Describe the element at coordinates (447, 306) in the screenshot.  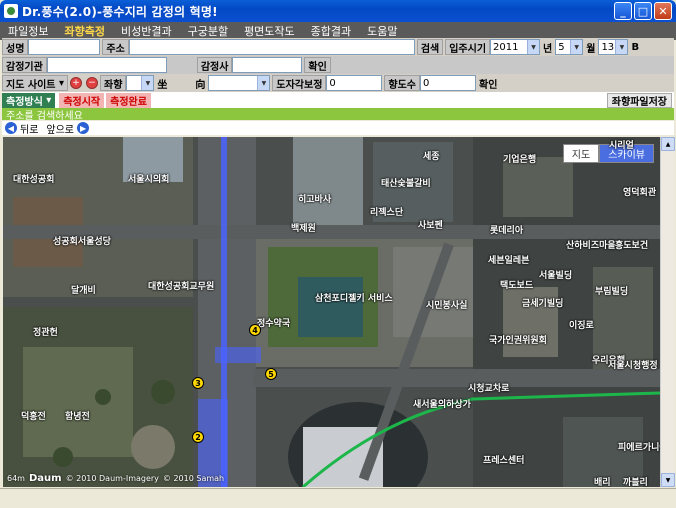
I see `map-label: 시민봉사실` at that location.